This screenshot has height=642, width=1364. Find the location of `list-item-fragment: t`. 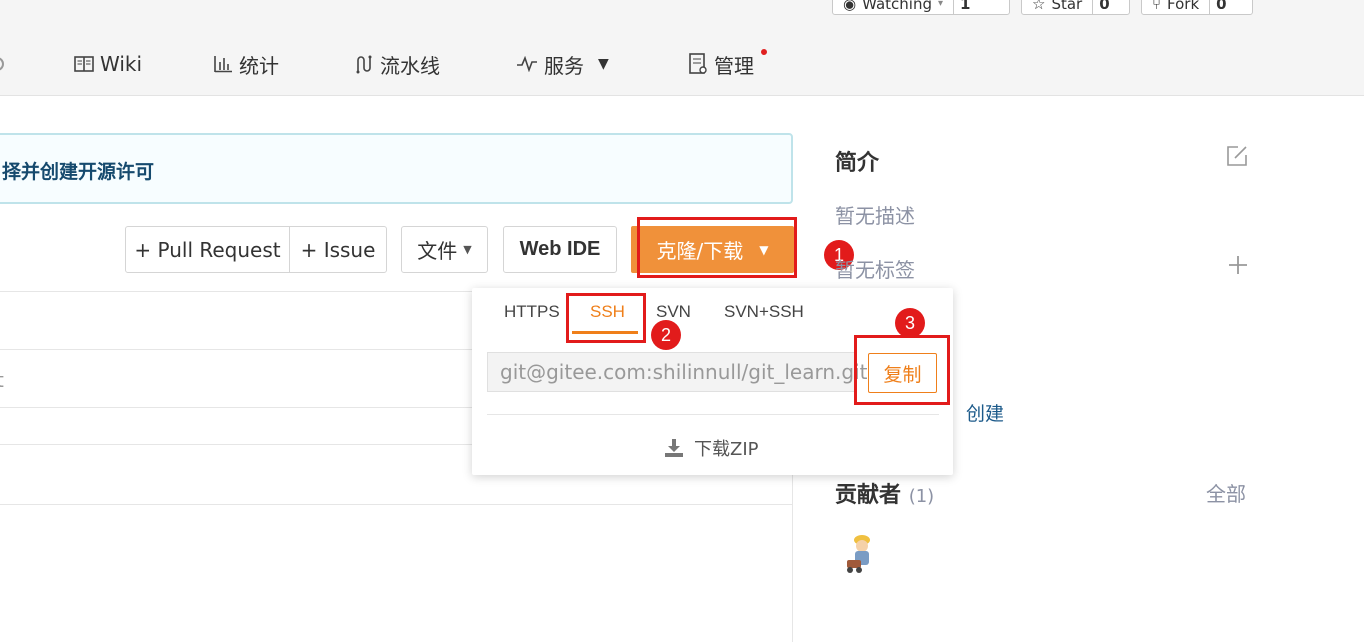

list-item-fragment: t is located at coordinates (2, 380).